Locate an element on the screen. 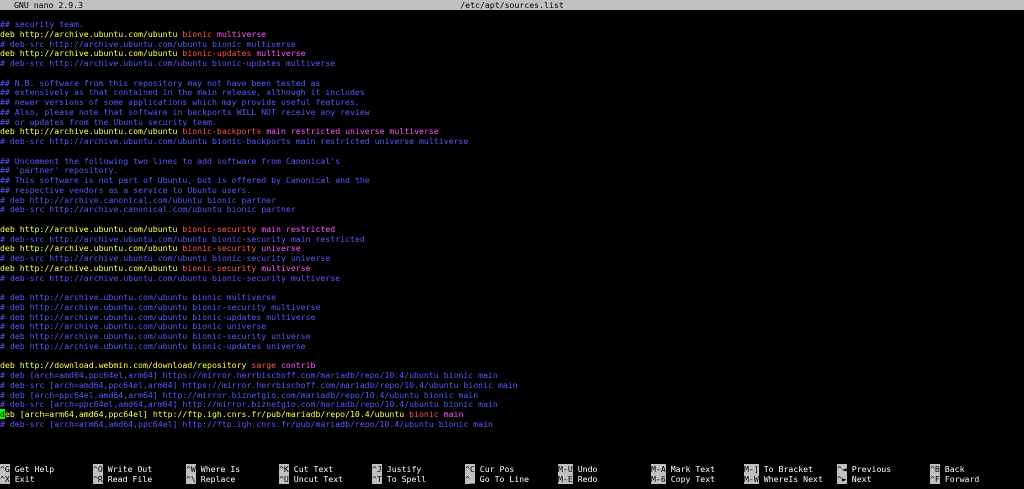 The height and width of the screenshot is (489, 1024). line-segment: sarge is located at coordinates (266, 365).